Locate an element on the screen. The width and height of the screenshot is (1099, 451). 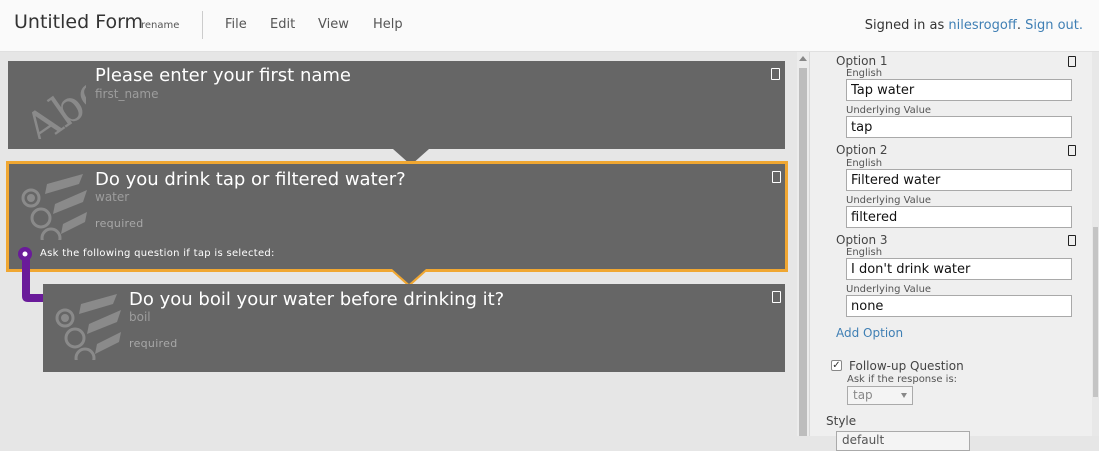
signed-in-prefix: Signed in as is located at coordinates (904, 25).